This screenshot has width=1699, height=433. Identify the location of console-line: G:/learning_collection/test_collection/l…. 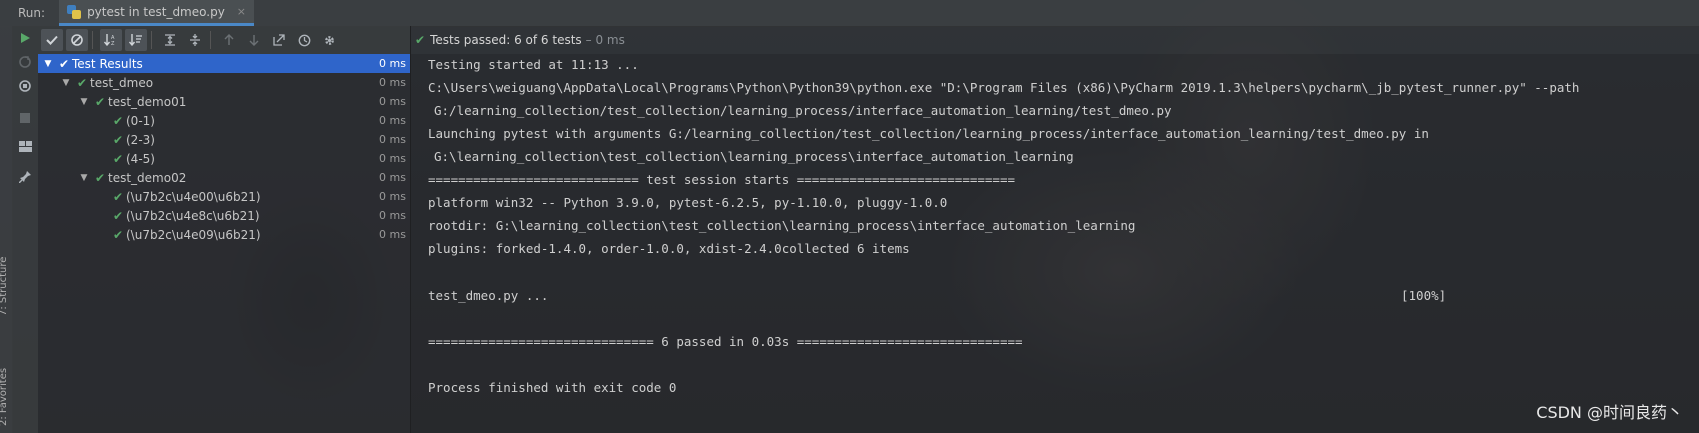
(803, 110).